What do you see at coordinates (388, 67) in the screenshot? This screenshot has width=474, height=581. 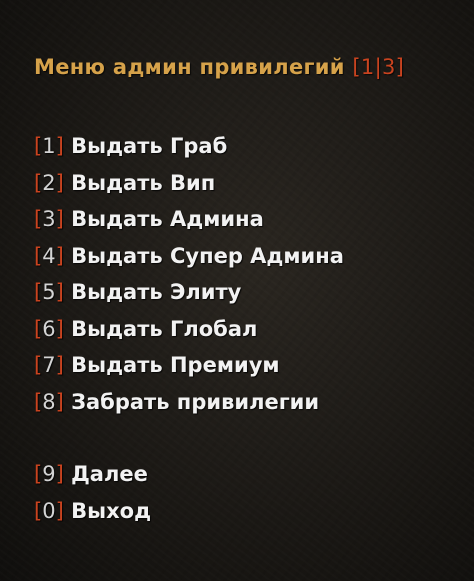 I see `page-total: 3` at bounding box center [388, 67].